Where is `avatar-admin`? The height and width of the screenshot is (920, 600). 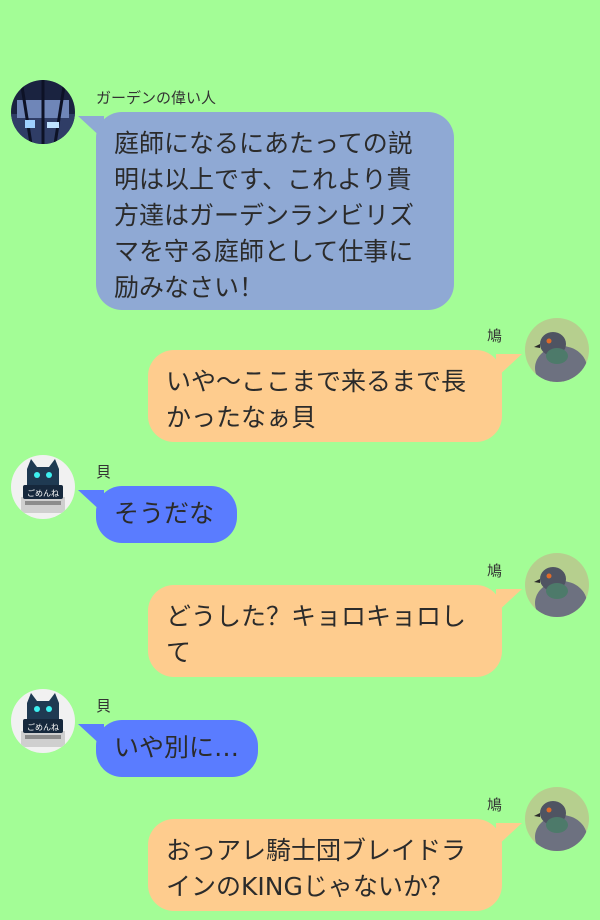
avatar-admin is located at coordinates (43, 112).